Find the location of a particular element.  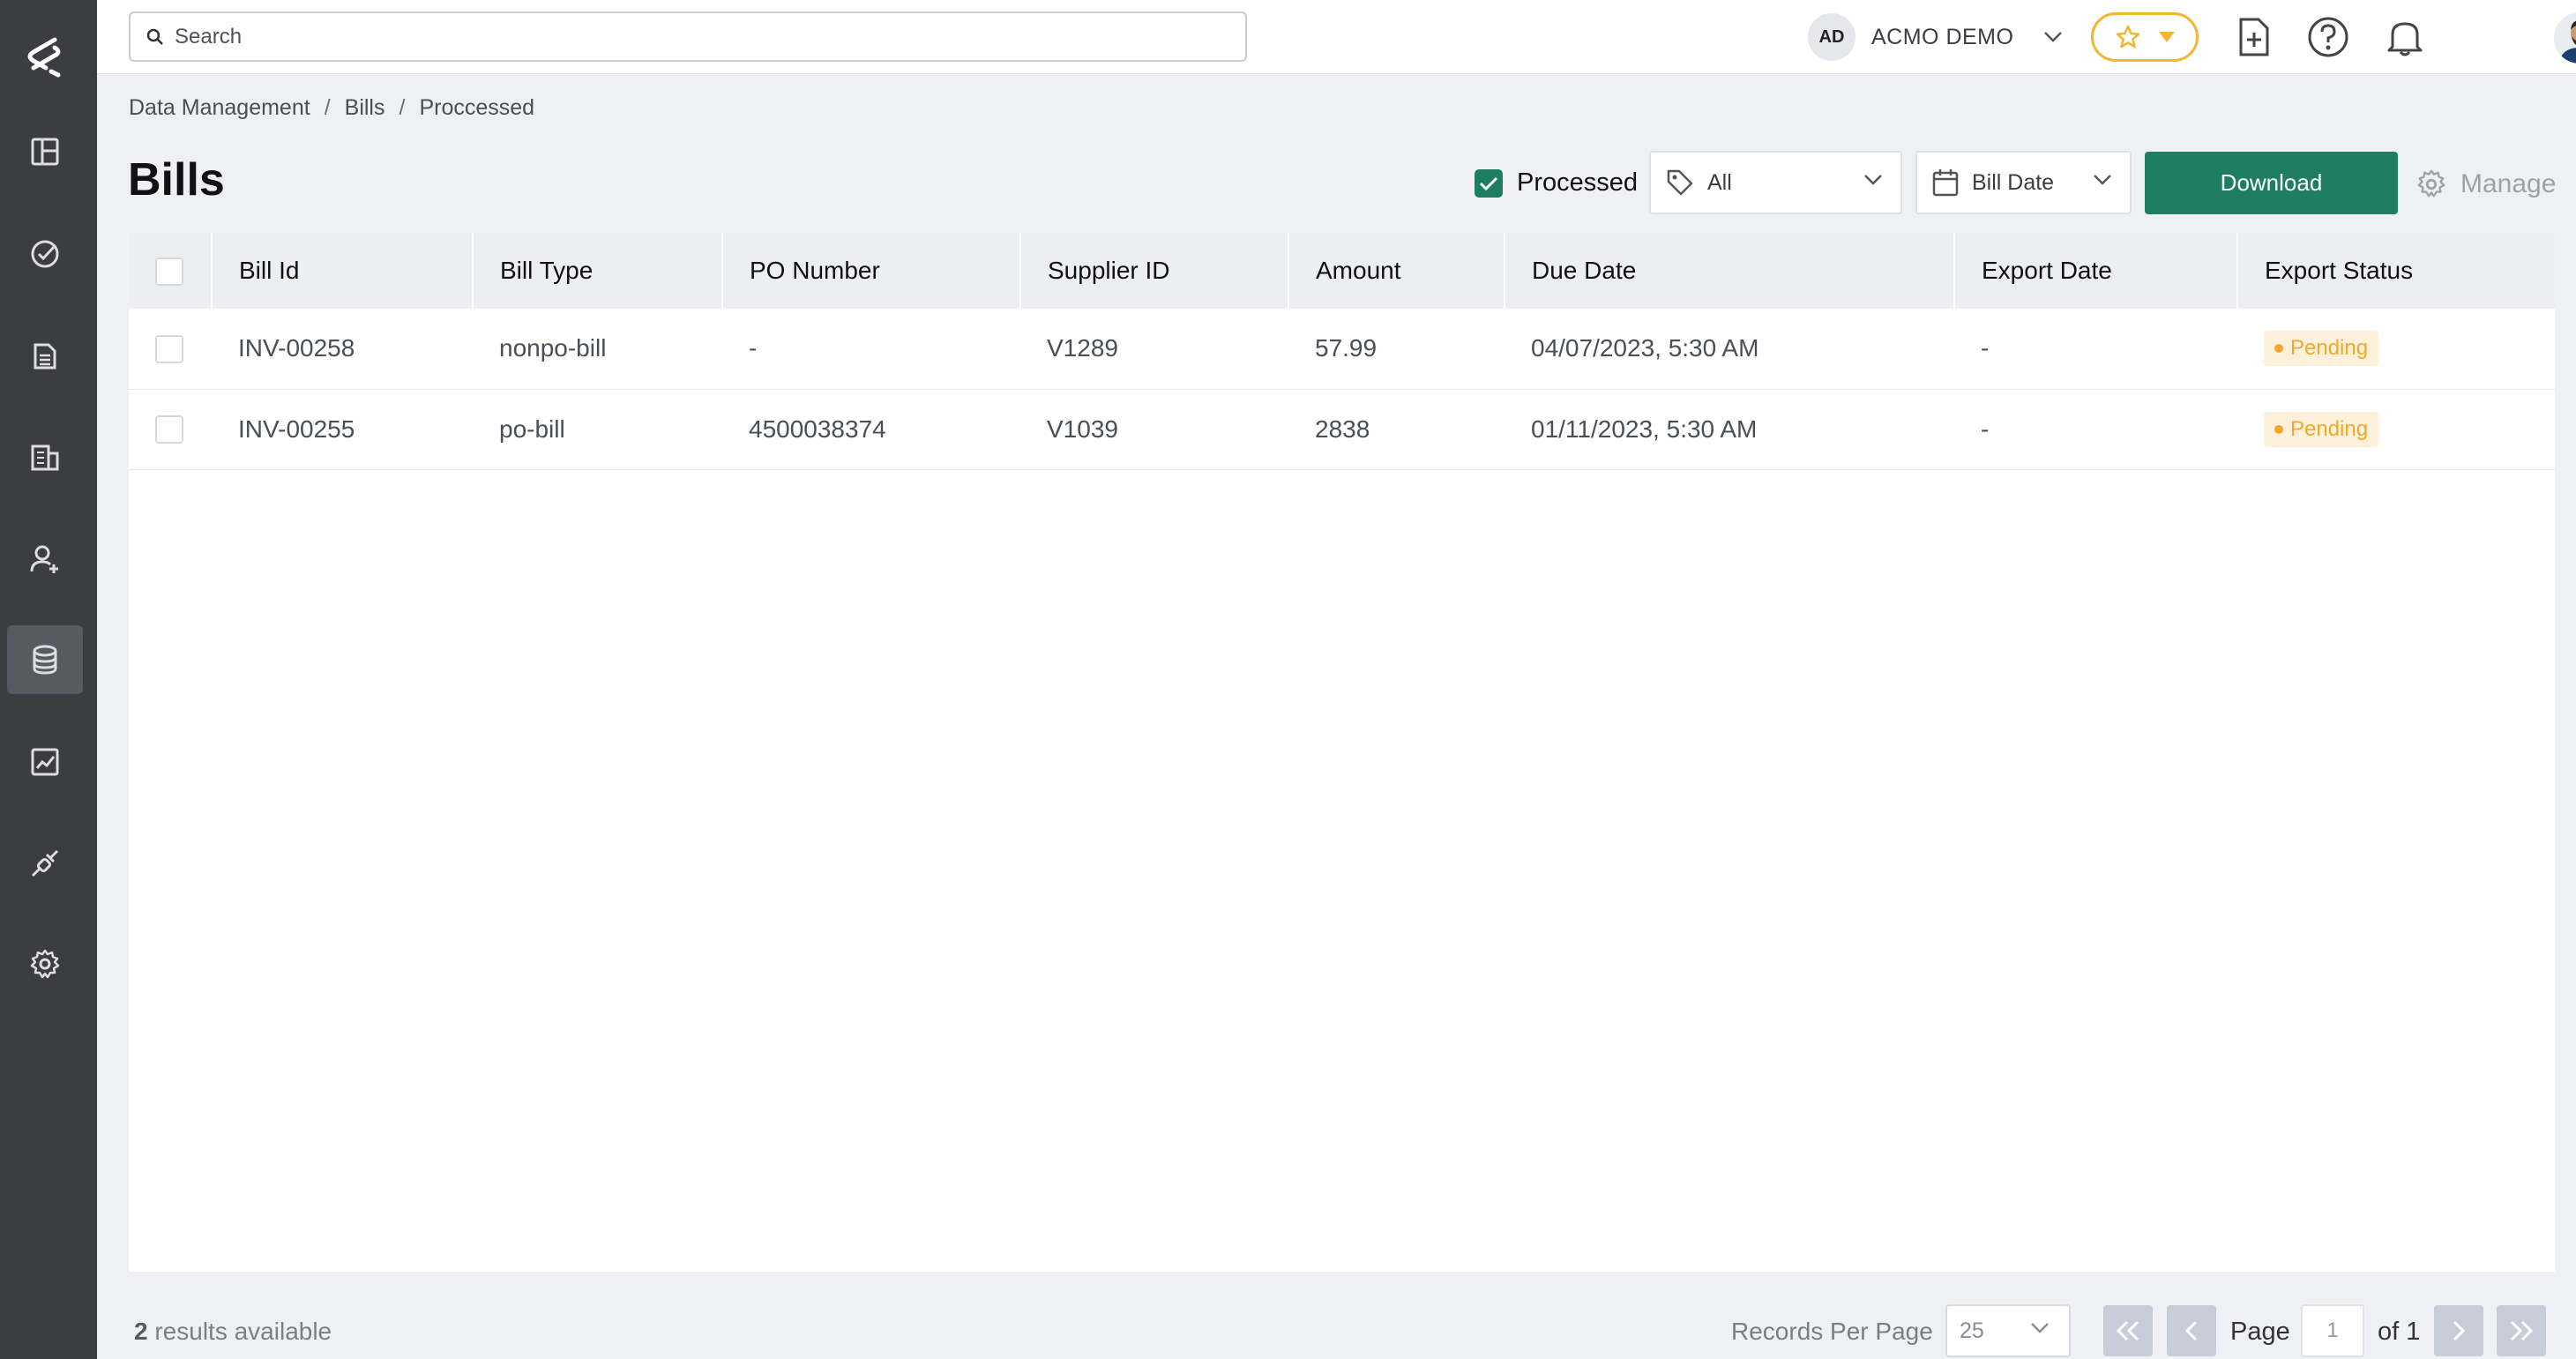

column-header-bill-id: Bill Id is located at coordinates (343, 271).